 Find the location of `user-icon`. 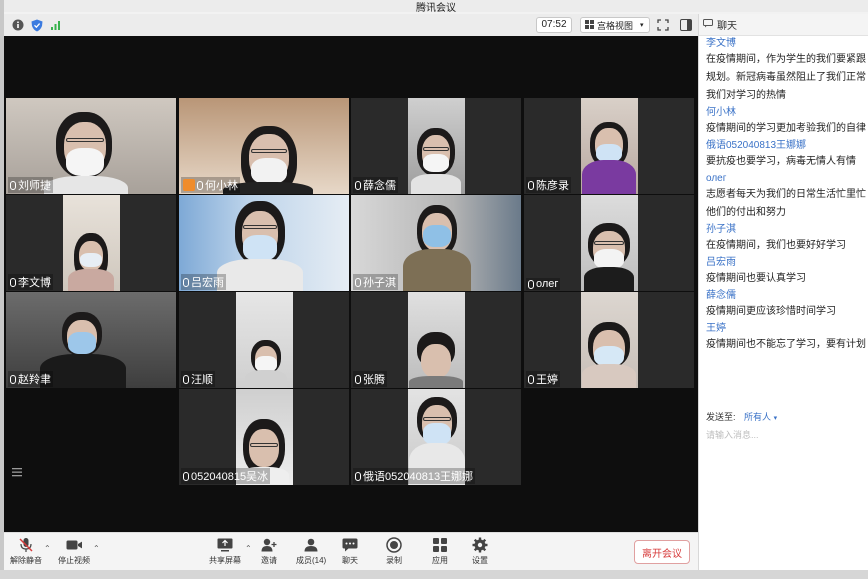

user-icon is located at coordinates (311, 545).